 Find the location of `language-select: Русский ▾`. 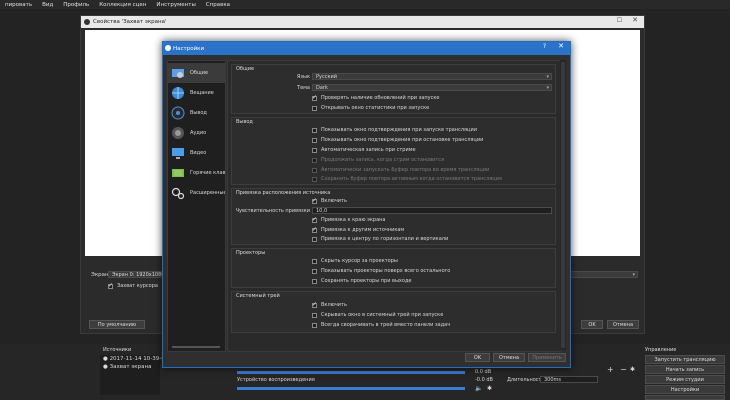

language-select: Русский ▾ is located at coordinates (432, 76).